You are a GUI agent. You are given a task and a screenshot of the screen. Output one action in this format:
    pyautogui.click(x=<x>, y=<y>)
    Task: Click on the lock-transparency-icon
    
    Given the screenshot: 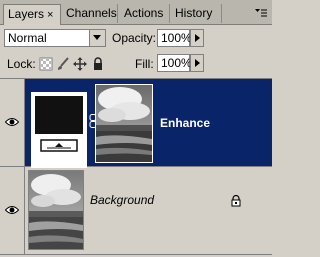 What is the action you would take?
    pyautogui.click(x=46, y=64)
    